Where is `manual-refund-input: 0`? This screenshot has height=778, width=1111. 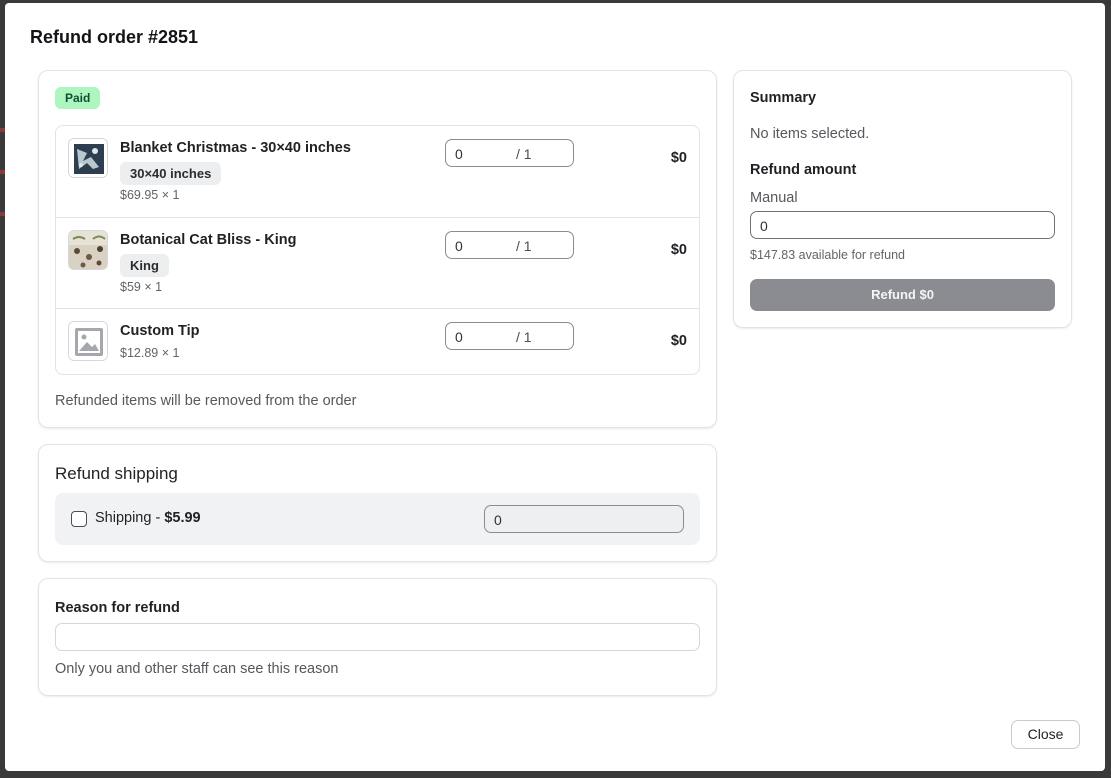 manual-refund-input: 0 is located at coordinates (902, 225).